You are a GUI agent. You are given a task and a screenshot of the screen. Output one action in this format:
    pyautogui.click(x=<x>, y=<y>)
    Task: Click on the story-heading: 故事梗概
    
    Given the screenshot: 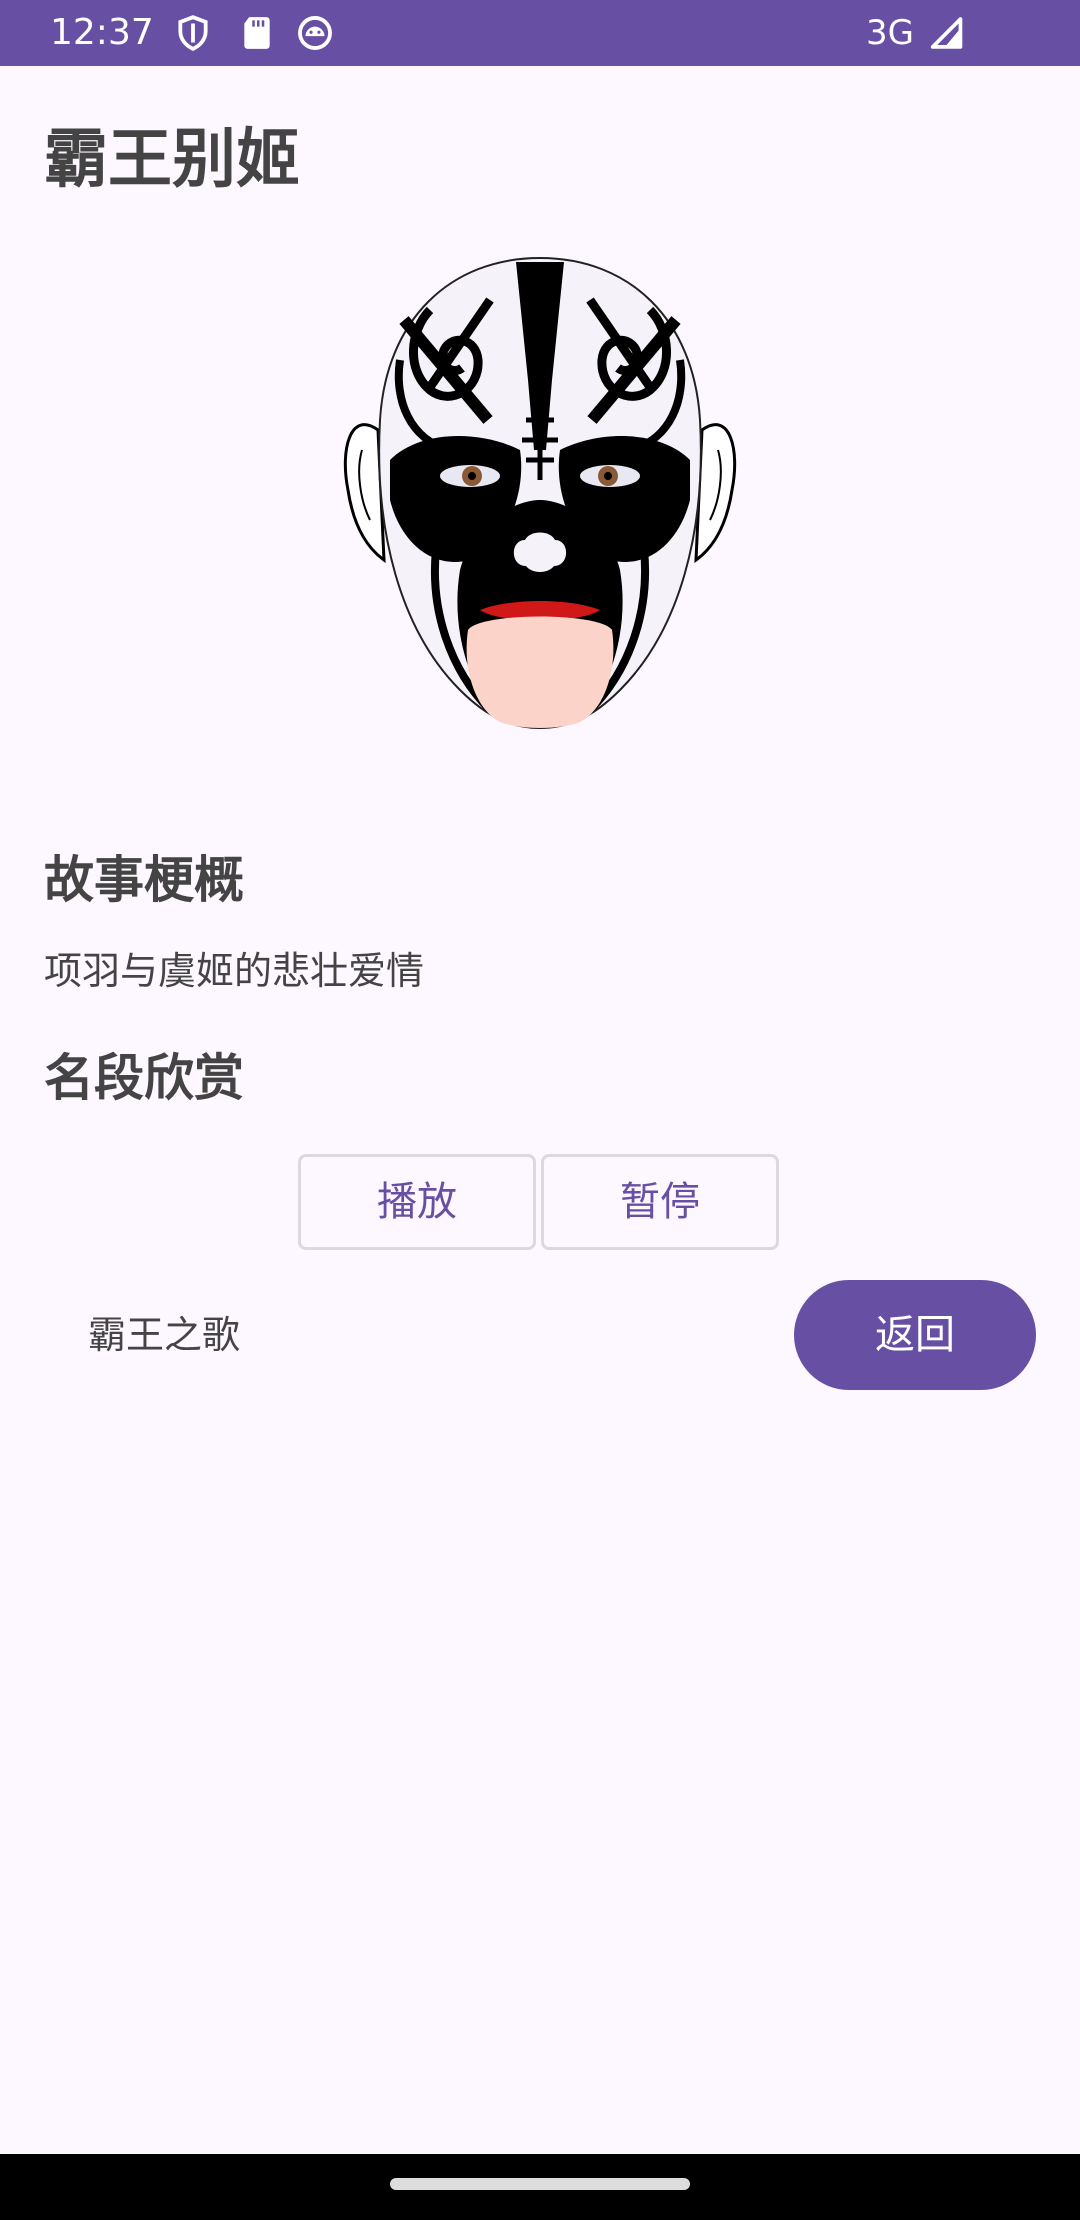 What is the action you would take?
    pyautogui.click(x=144, y=880)
    